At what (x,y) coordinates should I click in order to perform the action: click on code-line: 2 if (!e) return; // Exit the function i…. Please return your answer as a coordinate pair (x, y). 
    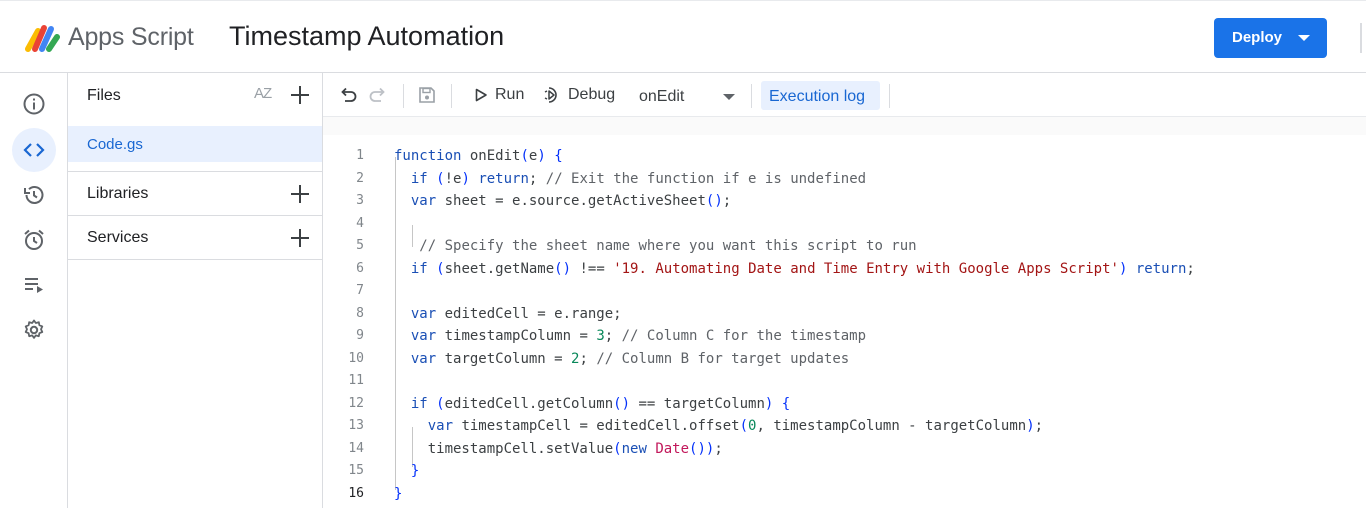
    Looking at the image, I should click on (844, 179).